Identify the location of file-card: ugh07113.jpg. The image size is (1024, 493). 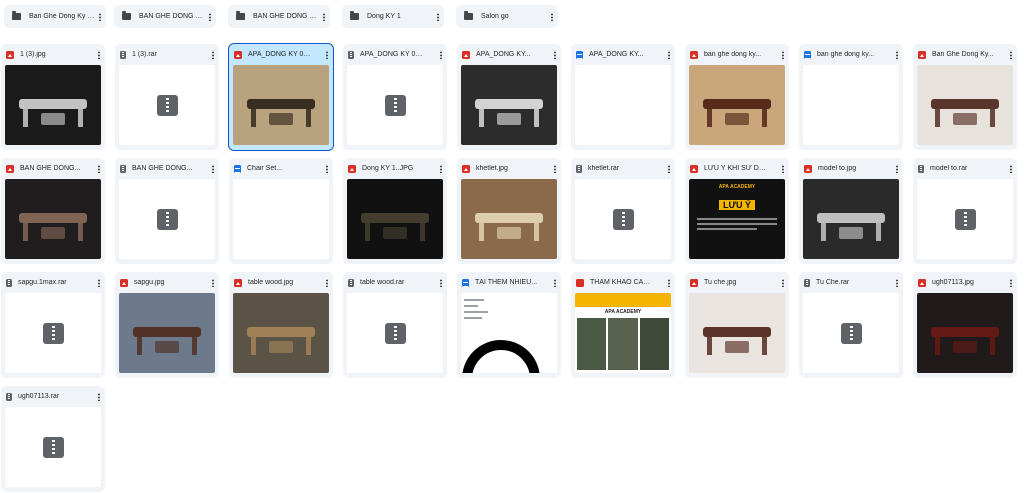
(965, 325).